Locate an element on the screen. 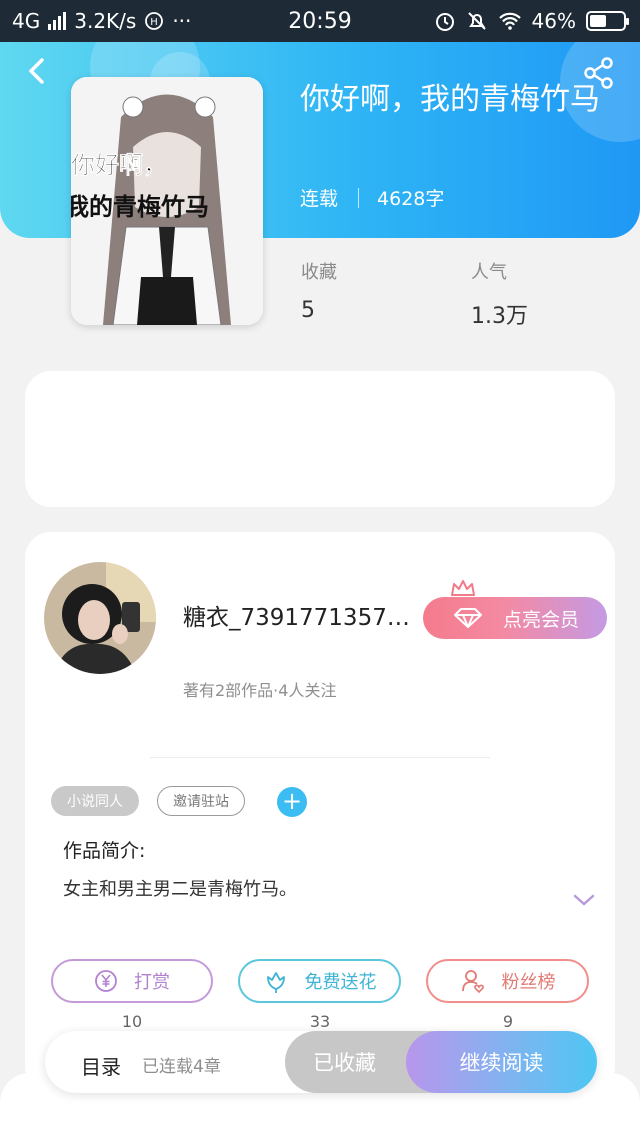 The width and height of the screenshot is (640, 1138). flower-icon is located at coordinates (275, 982).